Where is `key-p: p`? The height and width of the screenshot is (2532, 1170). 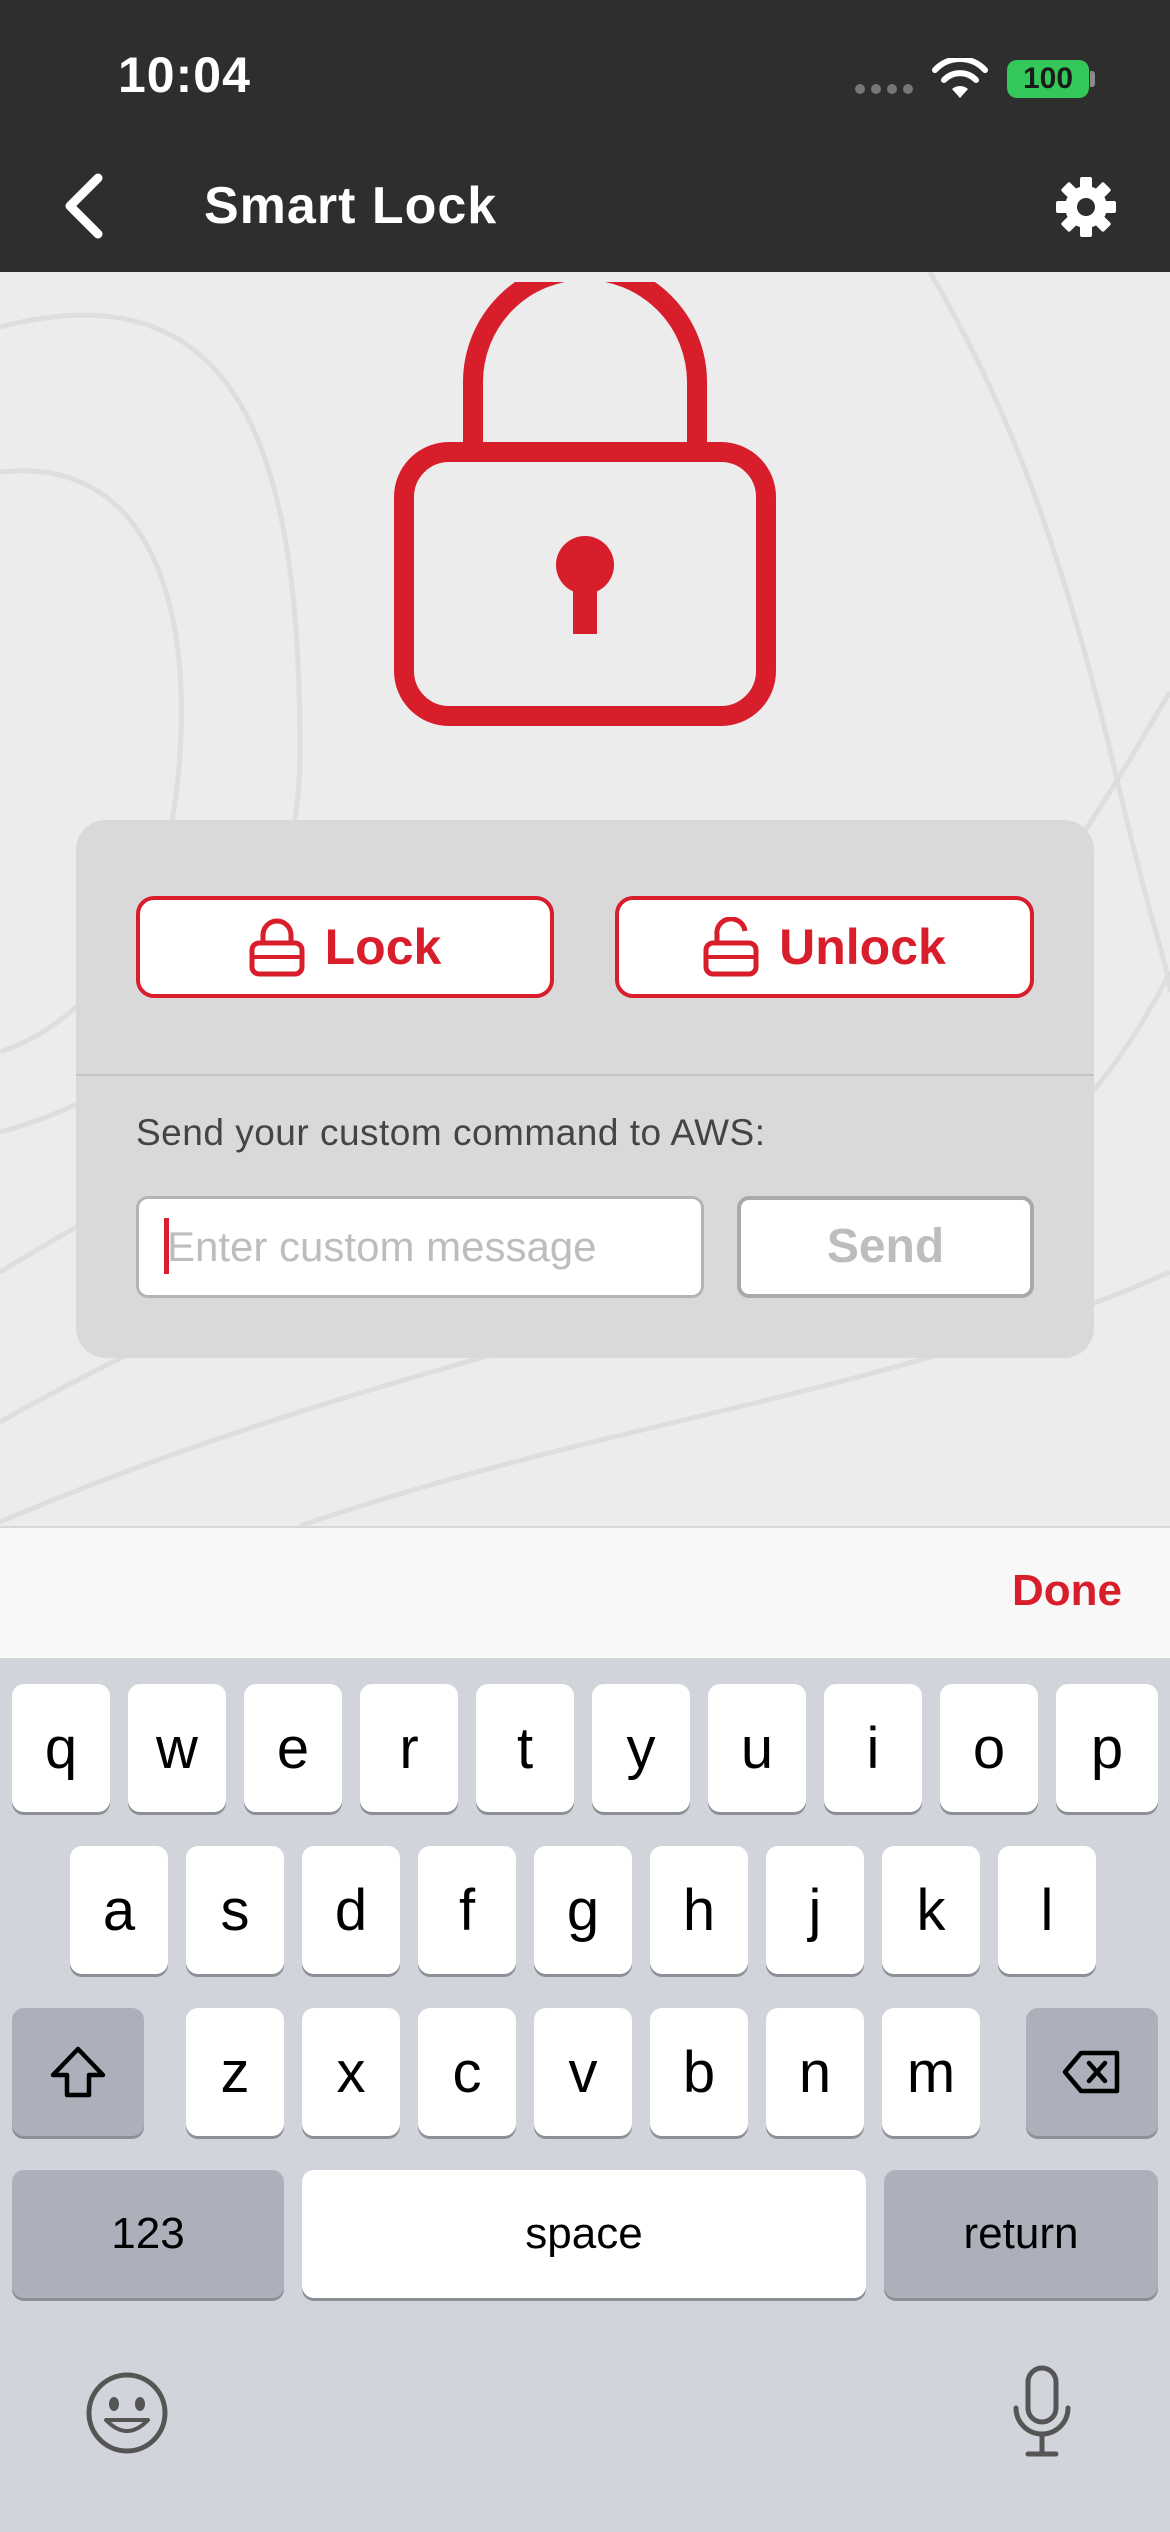 key-p: p is located at coordinates (1107, 1748).